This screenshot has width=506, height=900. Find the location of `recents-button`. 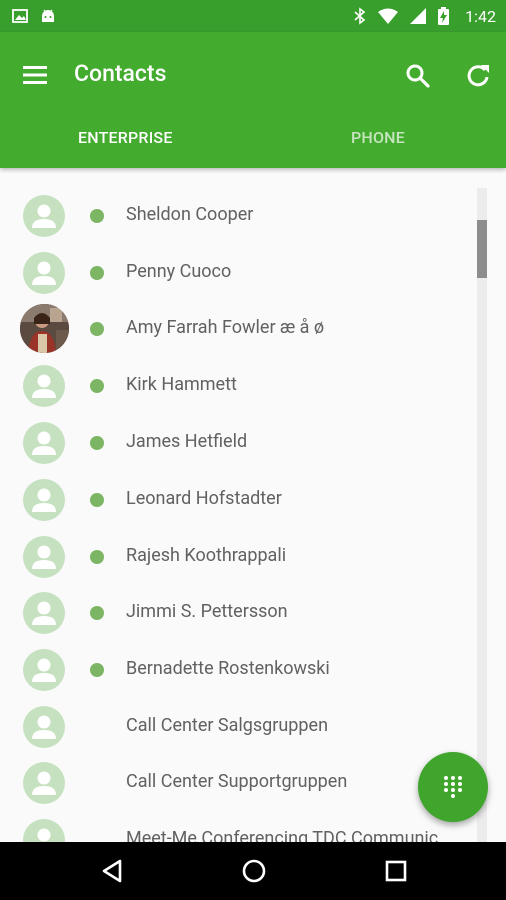

recents-button is located at coordinates (396, 871).